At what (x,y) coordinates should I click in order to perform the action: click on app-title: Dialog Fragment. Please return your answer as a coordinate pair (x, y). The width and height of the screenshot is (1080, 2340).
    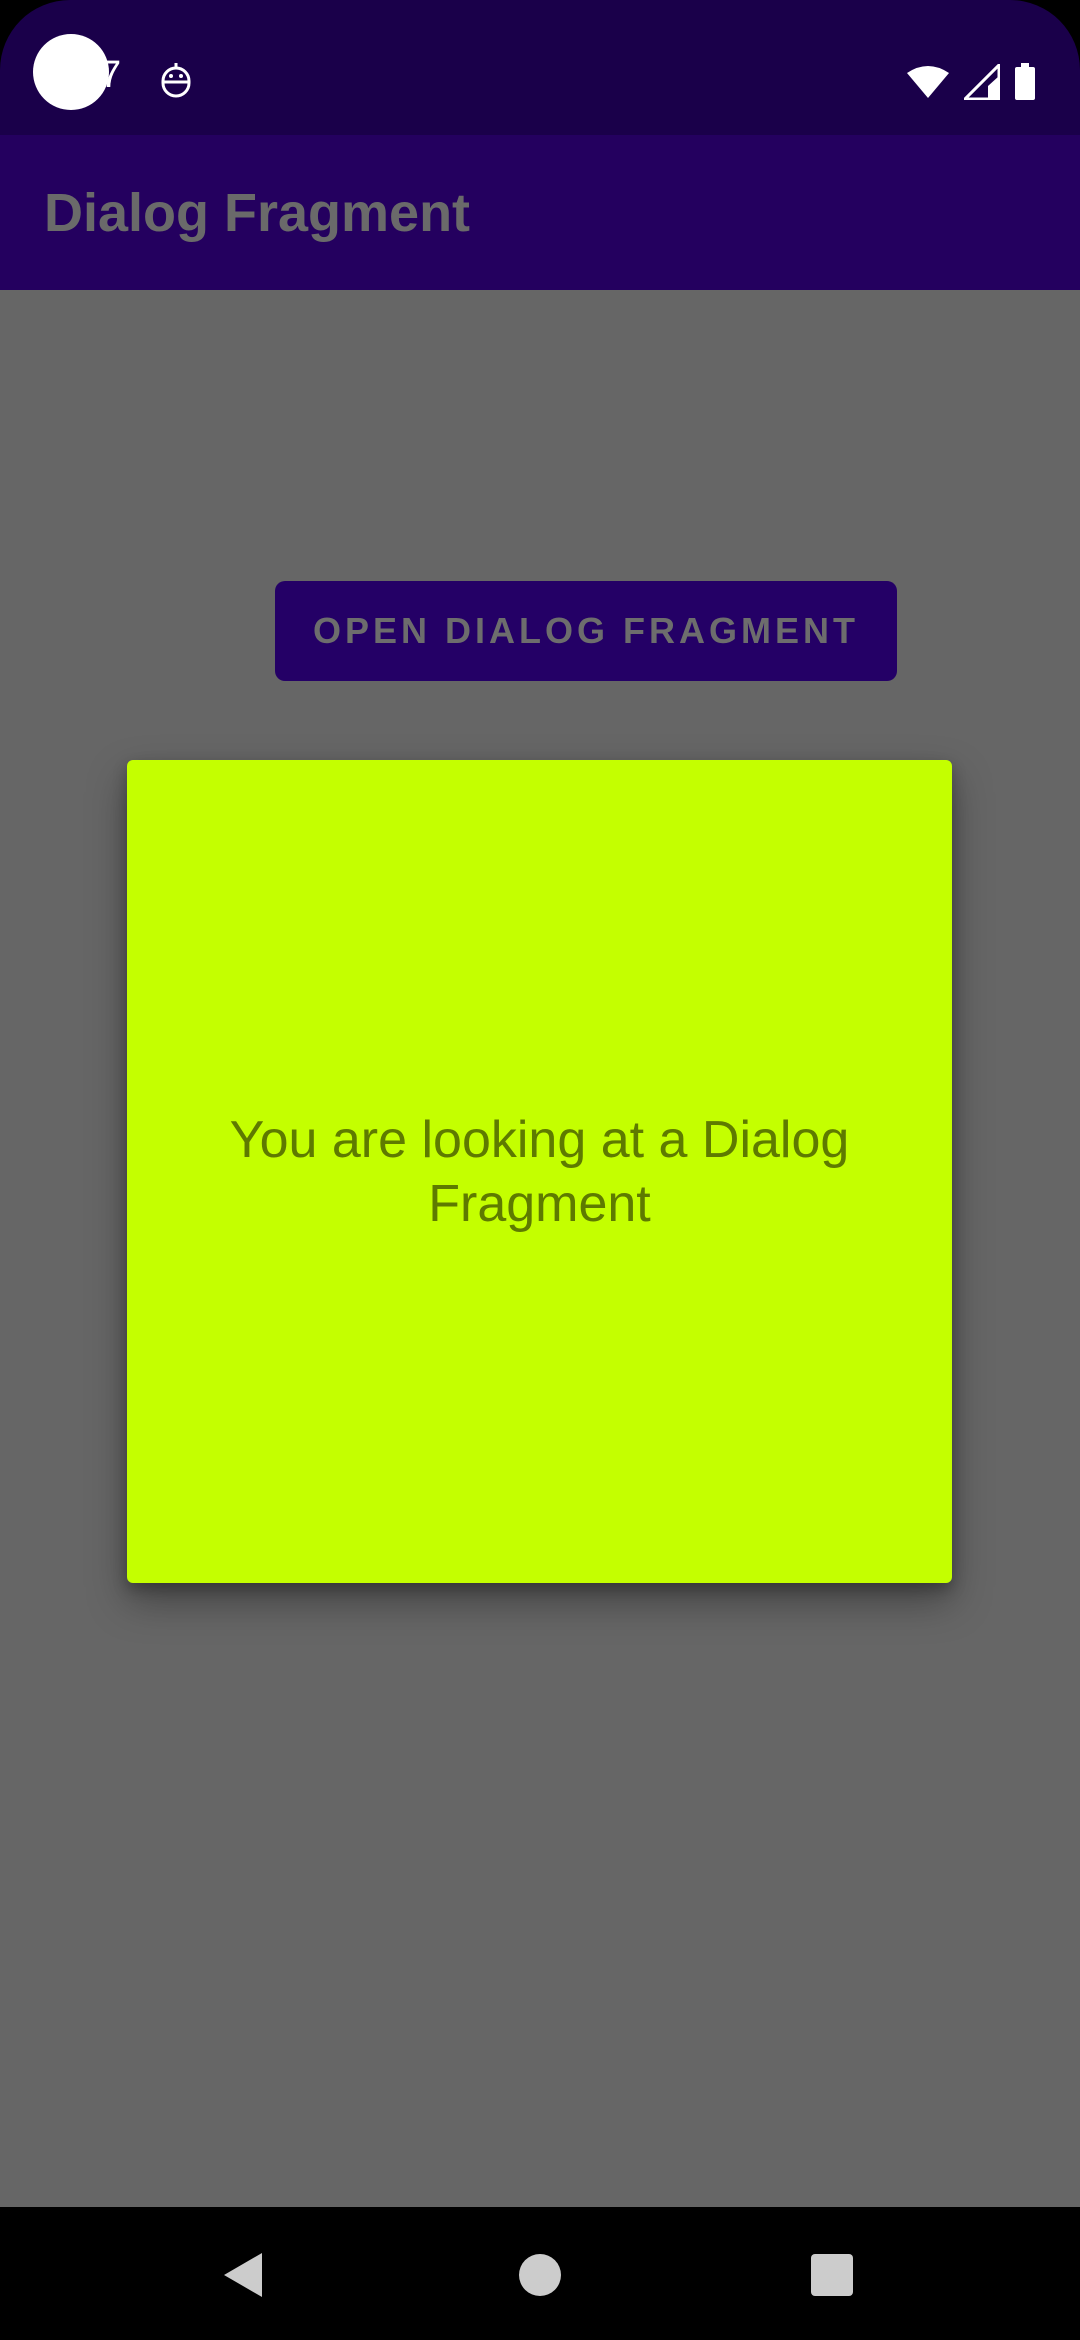
    Looking at the image, I should click on (257, 212).